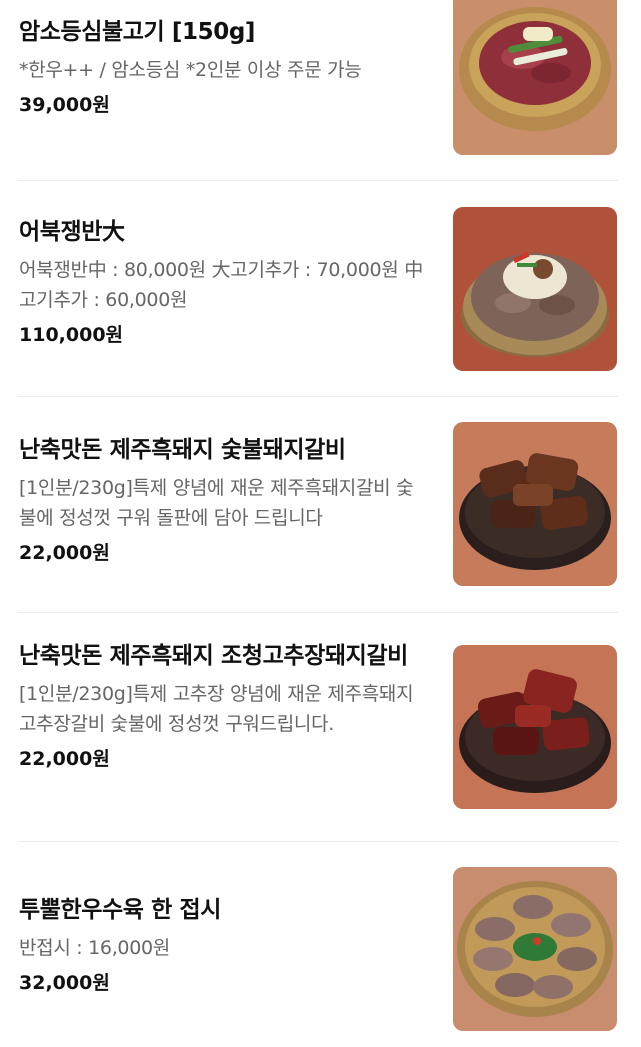 This screenshot has height=1047, width=641. What do you see at coordinates (224, 945) in the screenshot?
I see `menu-item-text: 투뿔한우수육 한 접시 반접시 : 16,000원 32,000원` at bounding box center [224, 945].